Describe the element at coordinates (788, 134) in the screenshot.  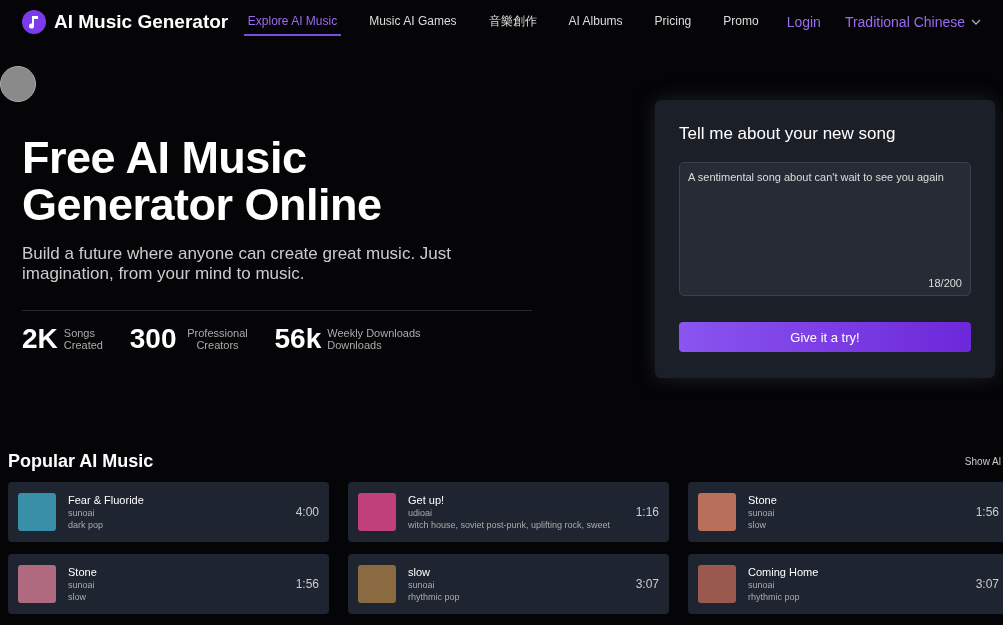
I see `card-title: Tell me about your new song` at that location.